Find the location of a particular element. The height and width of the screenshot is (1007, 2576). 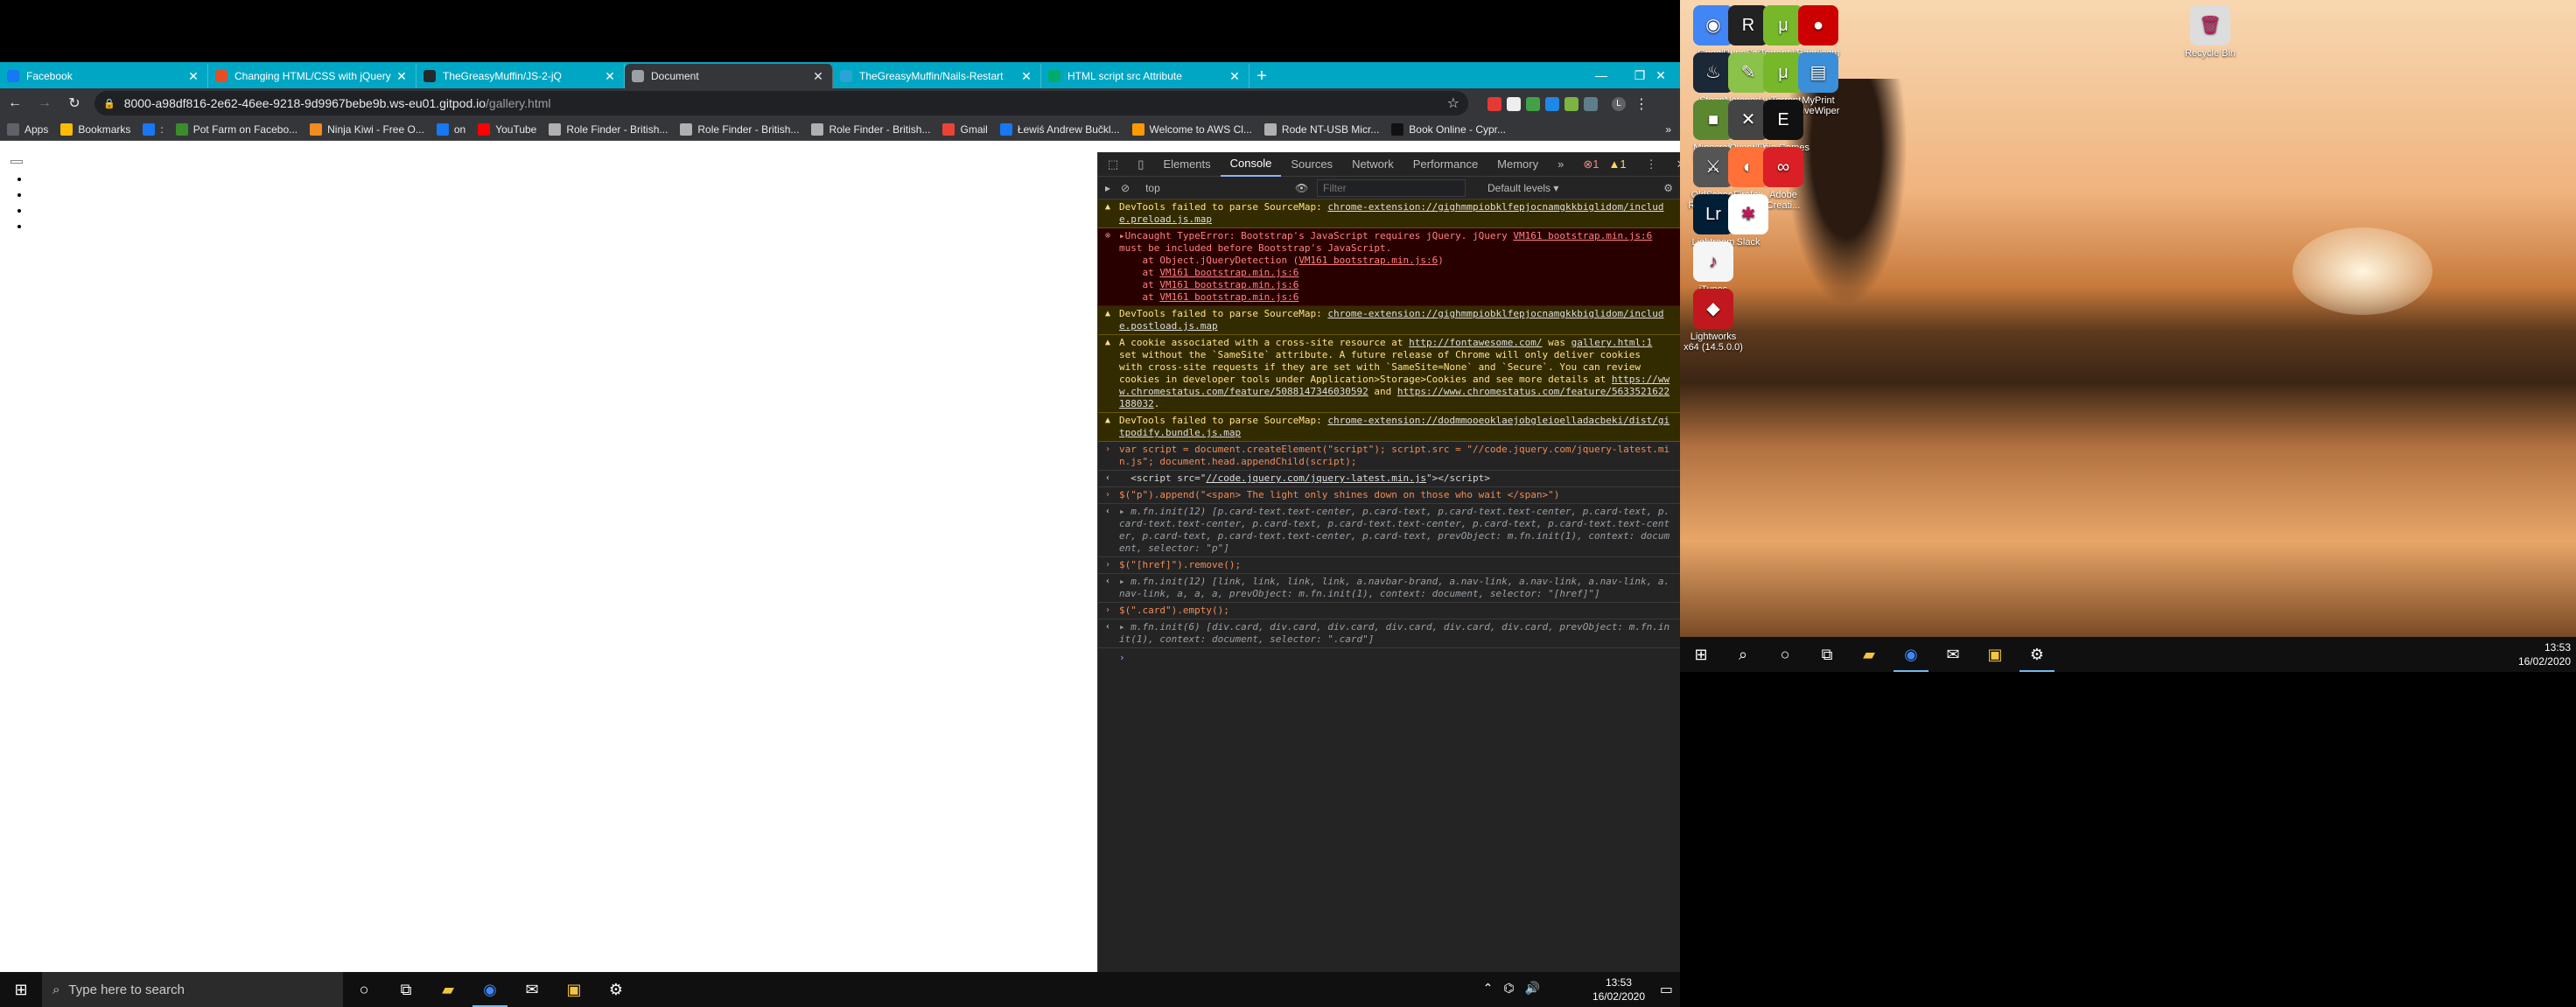

source-link: //code.jquery.com/jquery-latest.min.js is located at coordinates (1316, 478).